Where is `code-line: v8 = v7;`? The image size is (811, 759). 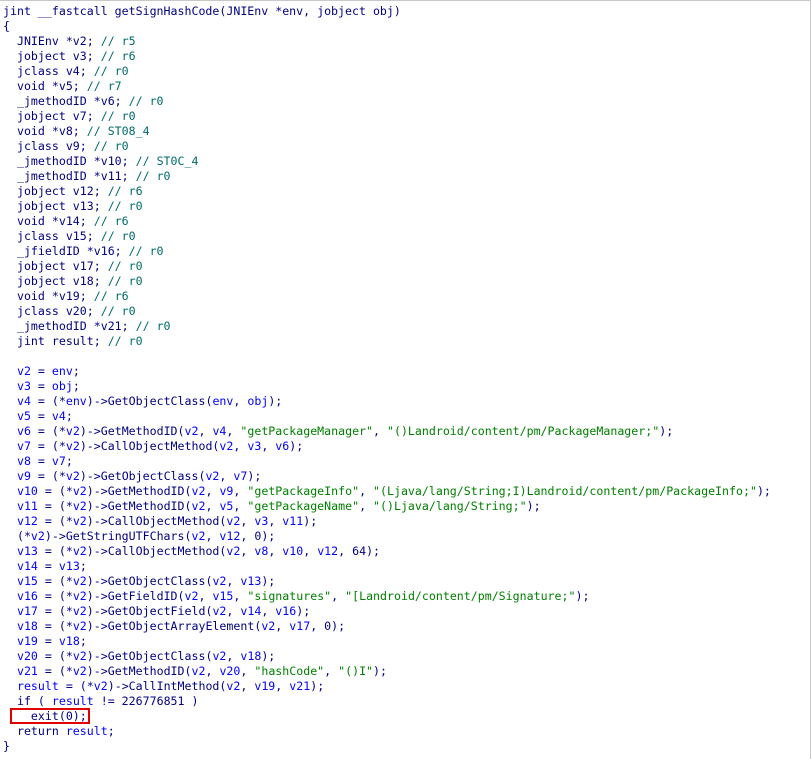
code-line: v8 = v7; is located at coordinates (387, 461).